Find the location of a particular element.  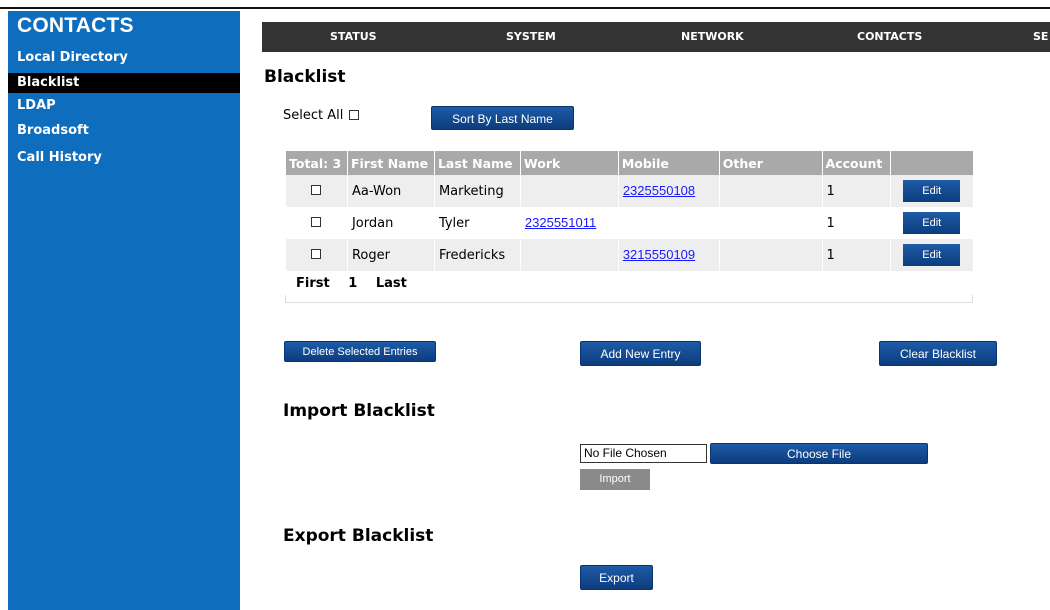

delete-selected-button: Delete Selected Entries is located at coordinates (360, 351).